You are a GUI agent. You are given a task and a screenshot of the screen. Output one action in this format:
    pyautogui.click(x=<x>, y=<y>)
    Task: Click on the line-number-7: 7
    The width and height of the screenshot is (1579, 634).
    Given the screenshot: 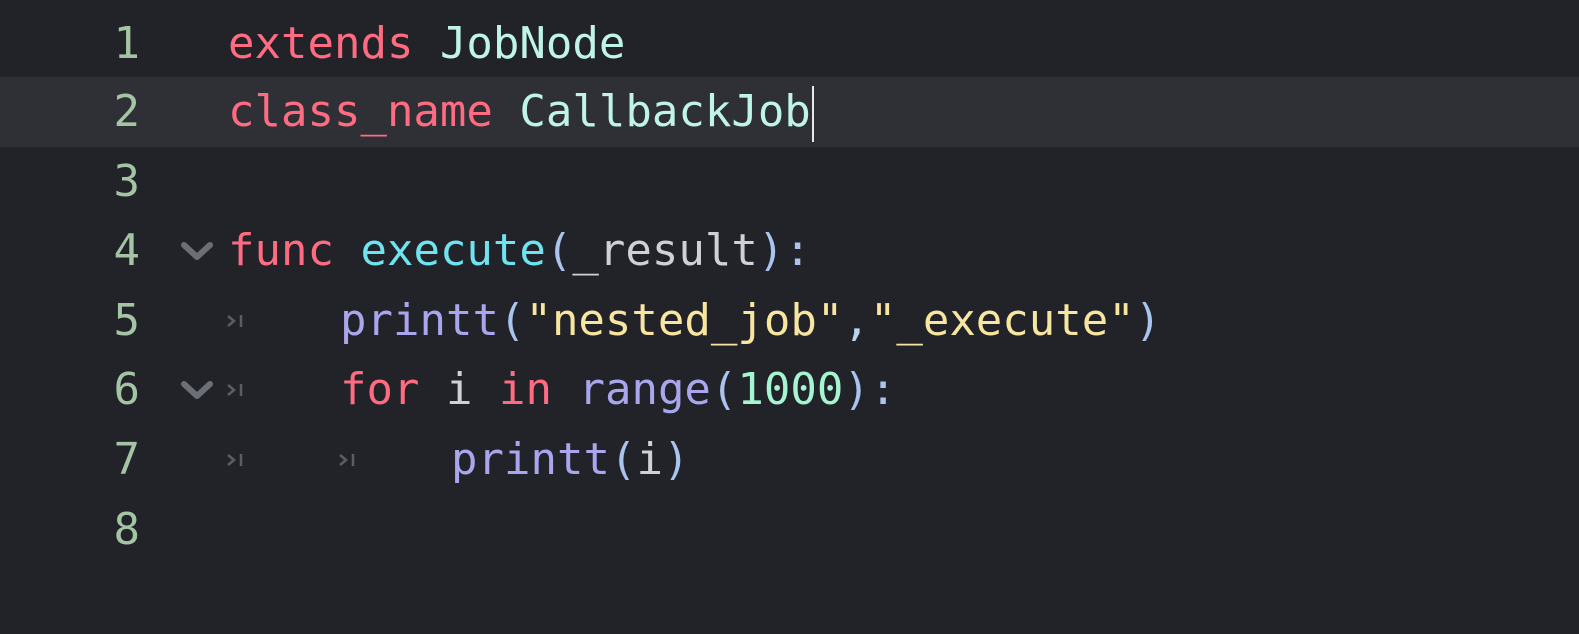 What is the action you would take?
    pyautogui.click(x=127, y=459)
    